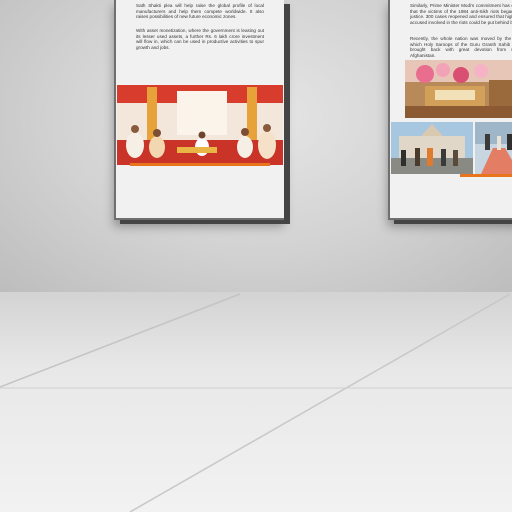 This screenshot has height=512, width=512. Describe the element at coordinates (458, 89) in the screenshot. I see `gurdwara-interior-photo` at that location.